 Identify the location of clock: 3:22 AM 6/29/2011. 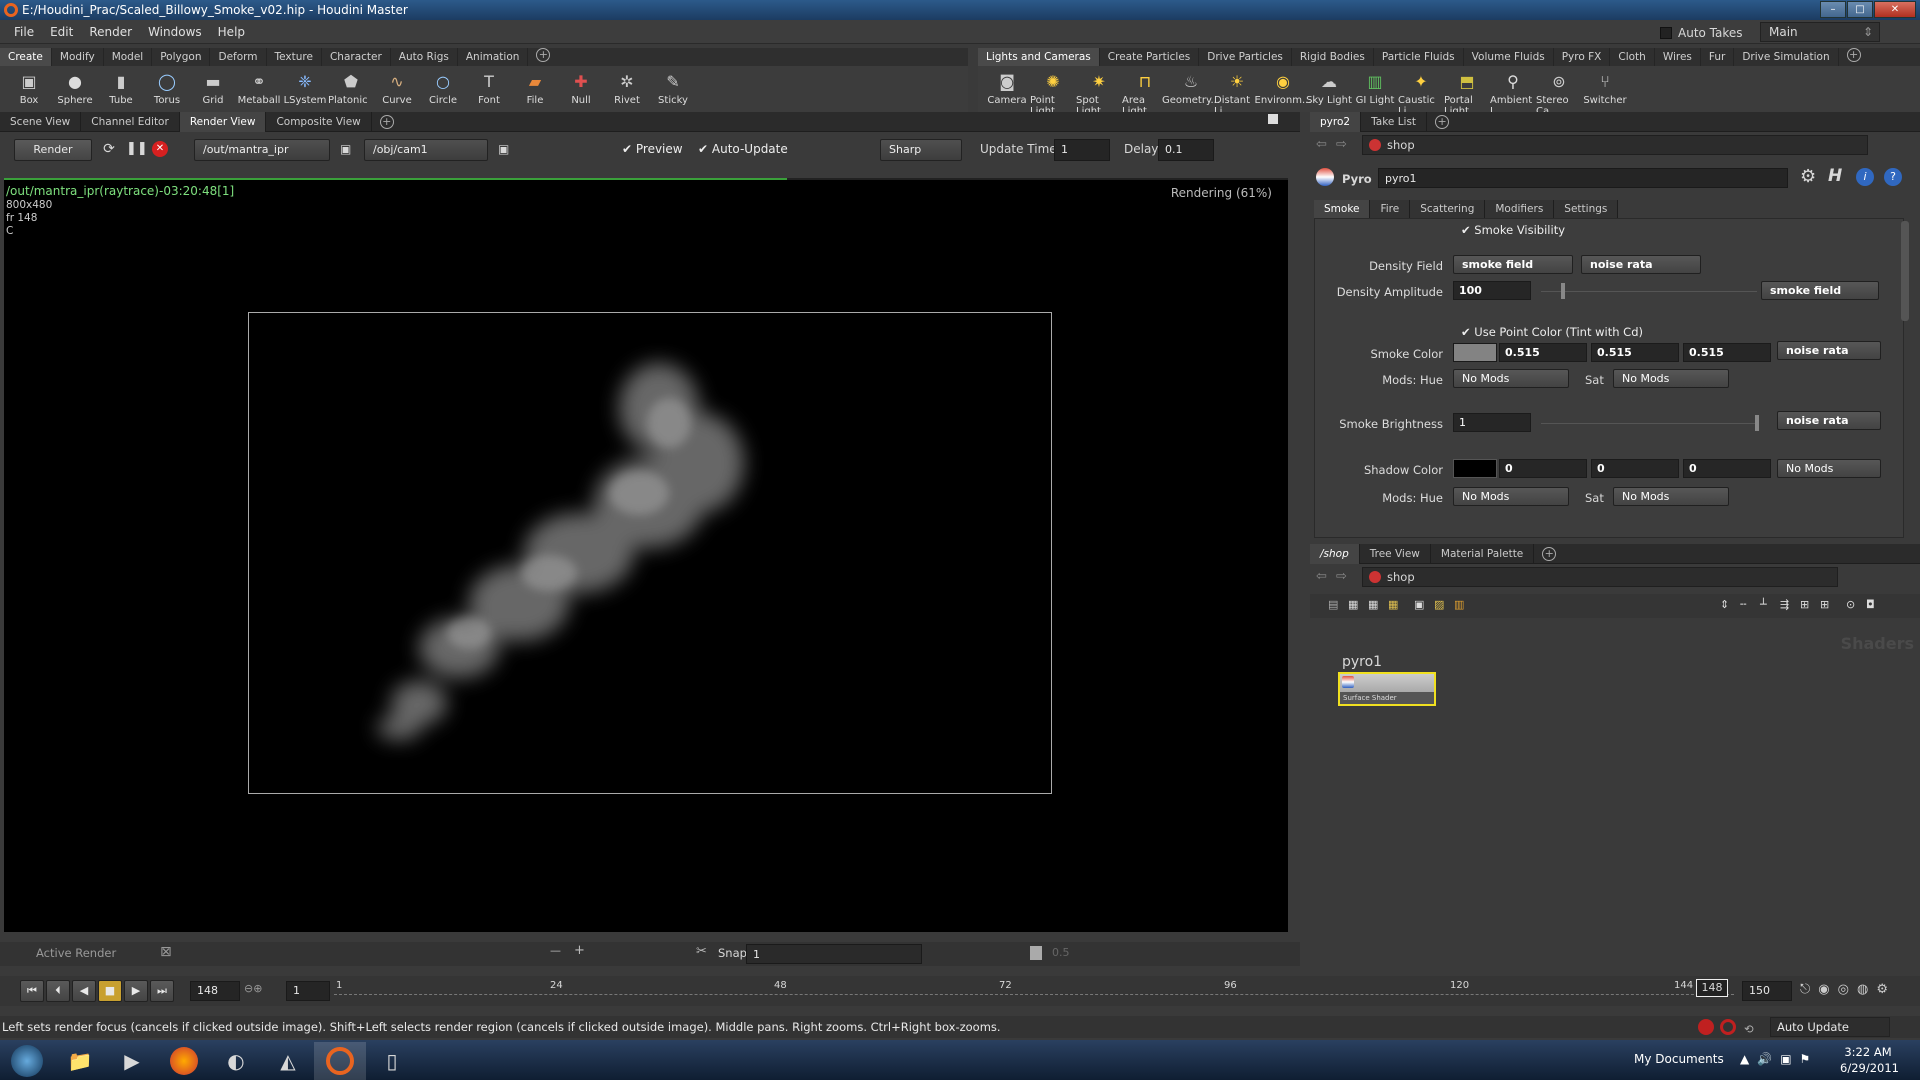
(1869, 1060).